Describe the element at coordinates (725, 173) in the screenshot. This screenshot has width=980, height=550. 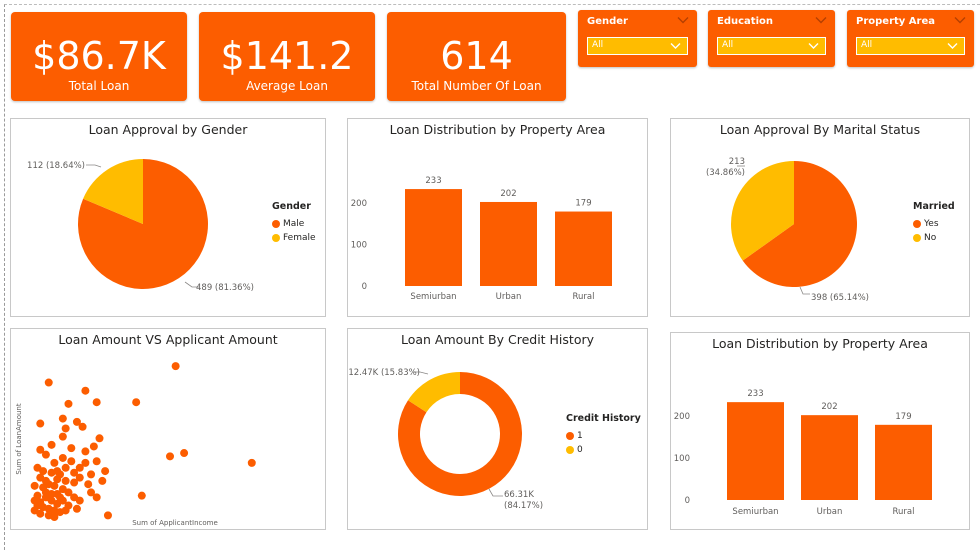
I see `data-label: (34.86%)` at that location.